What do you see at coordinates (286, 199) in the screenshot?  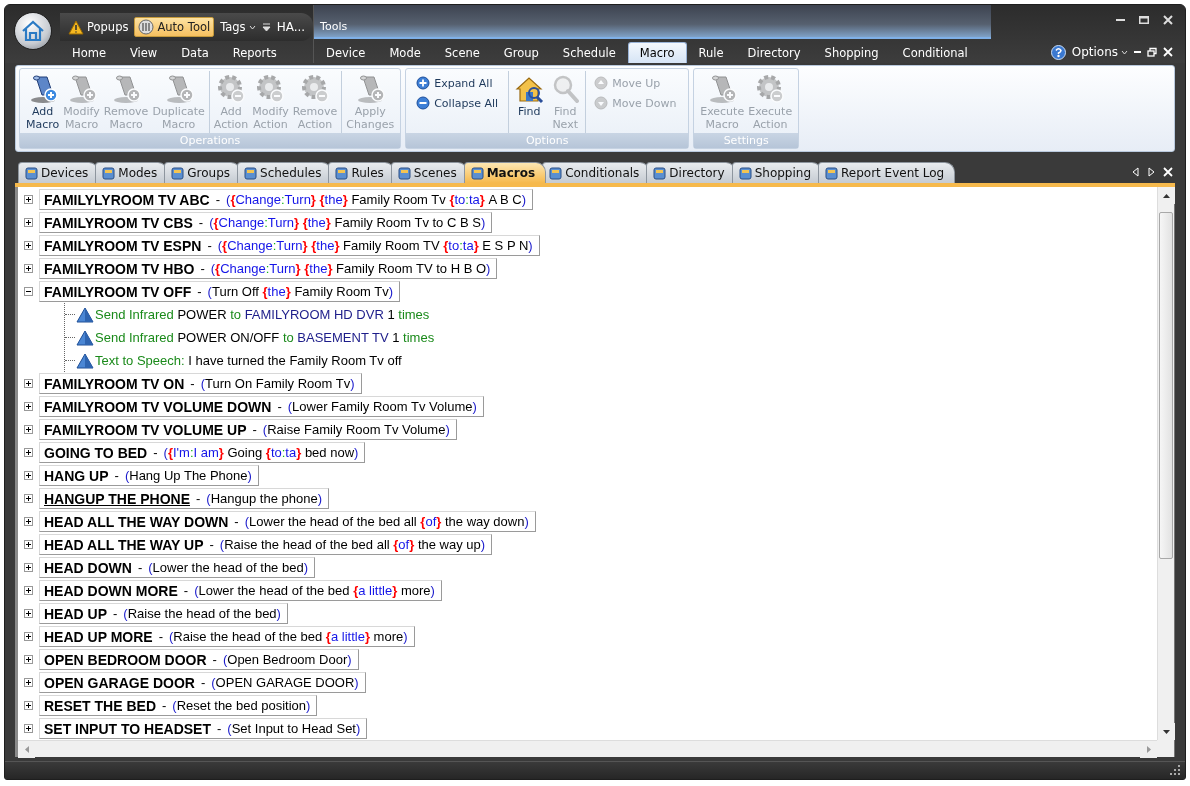 I see `macro-label: FAMILYLYROOM TV ABC - ({Change:Turn} {the} Family Room Tv {to:ta} A B C)` at bounding box center [286, 199].